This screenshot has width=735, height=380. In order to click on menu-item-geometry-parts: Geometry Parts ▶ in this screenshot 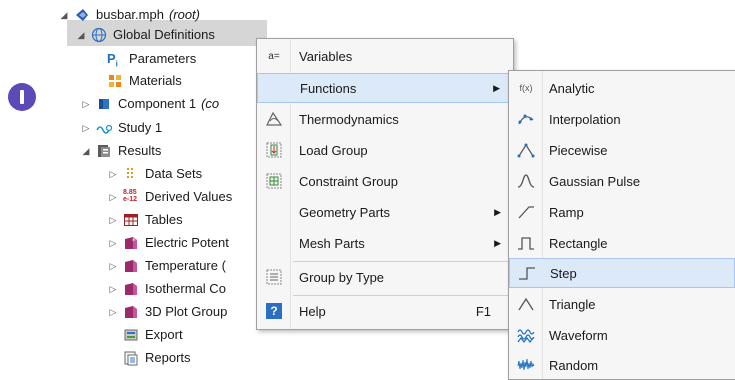, I will do `click(385, 212)`.